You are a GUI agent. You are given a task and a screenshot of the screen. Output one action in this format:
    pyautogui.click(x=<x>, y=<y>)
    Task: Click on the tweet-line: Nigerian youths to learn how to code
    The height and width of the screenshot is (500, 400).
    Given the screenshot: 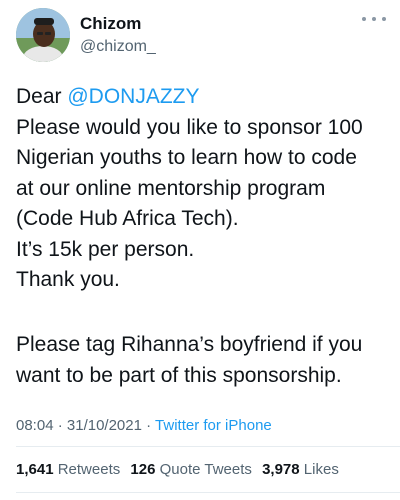 What is the action you would take?
    pyautogui.click(x=186, y=157)
    